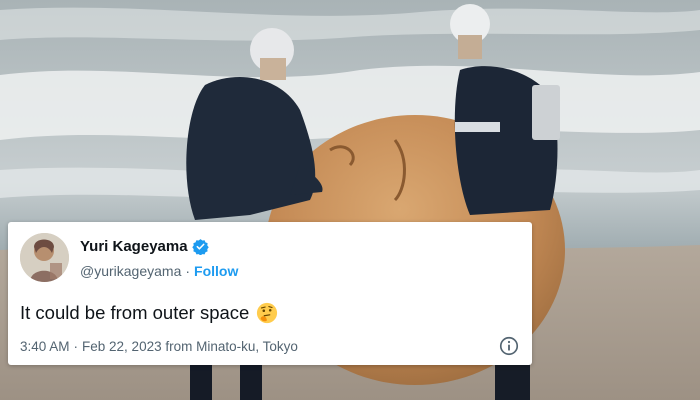  I want to click on tweet-date-location: Feb 22, 2023 from Minato-ku, Tokyo, so click(190, 346).